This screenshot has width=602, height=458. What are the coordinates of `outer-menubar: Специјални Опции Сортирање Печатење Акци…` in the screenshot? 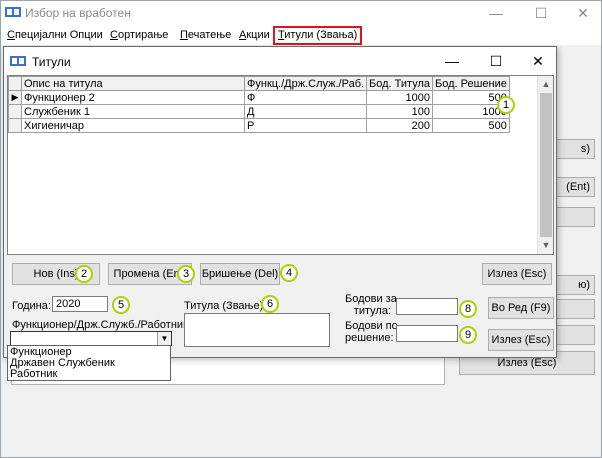 It's located at (301, 35).